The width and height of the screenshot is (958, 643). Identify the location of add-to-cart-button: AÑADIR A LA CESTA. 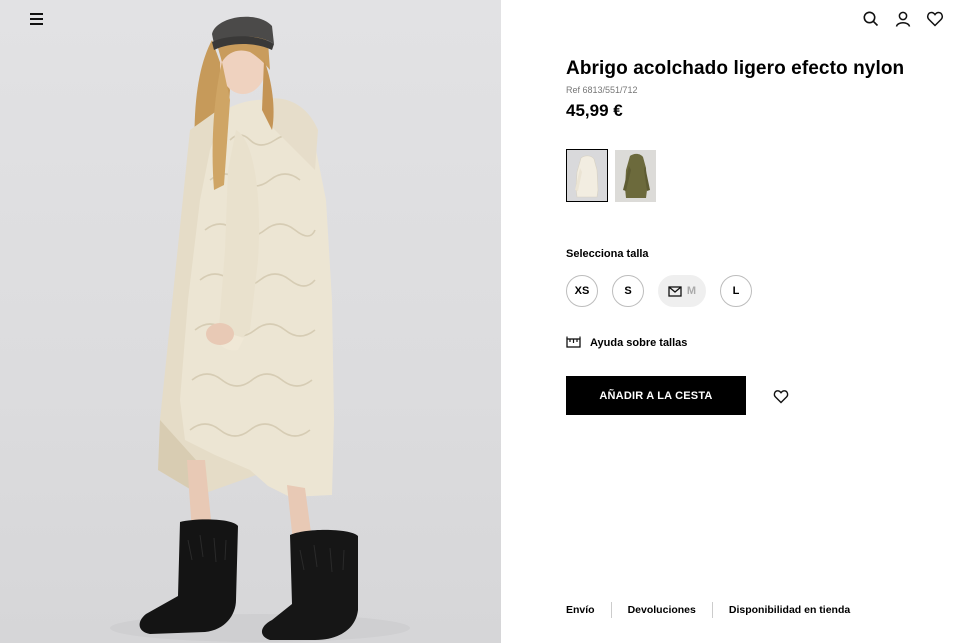
(656, 395).